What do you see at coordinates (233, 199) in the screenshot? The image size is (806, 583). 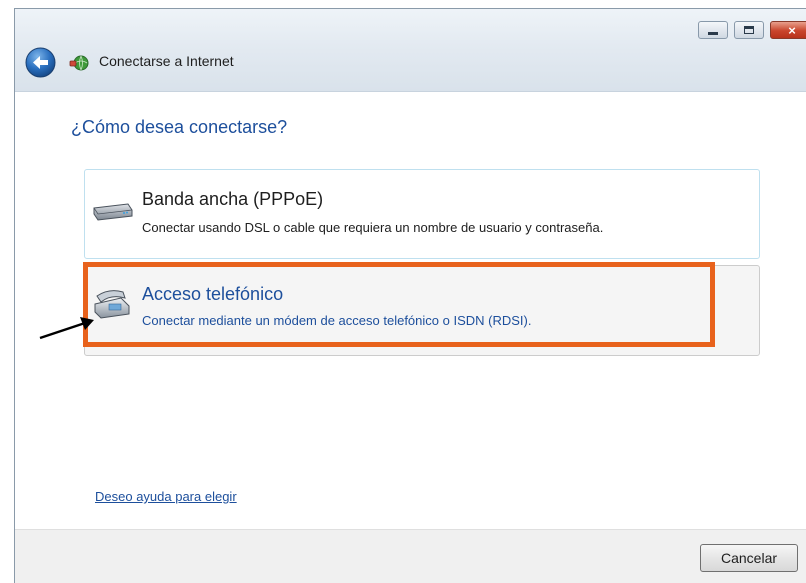 I see `option-title: Banda ancha (PPPoE)` at bounding box center [233, 199].